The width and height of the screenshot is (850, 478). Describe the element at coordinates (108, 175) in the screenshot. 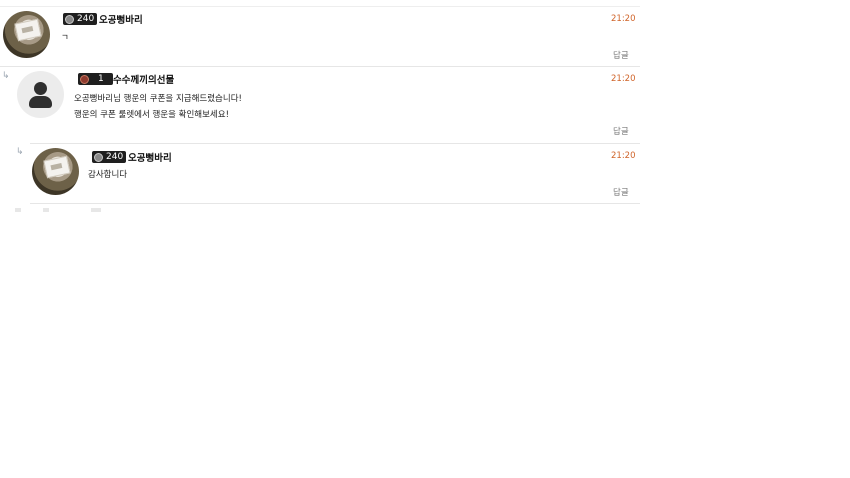

I see `comment-text-line-1: 감사합니다` at that location.